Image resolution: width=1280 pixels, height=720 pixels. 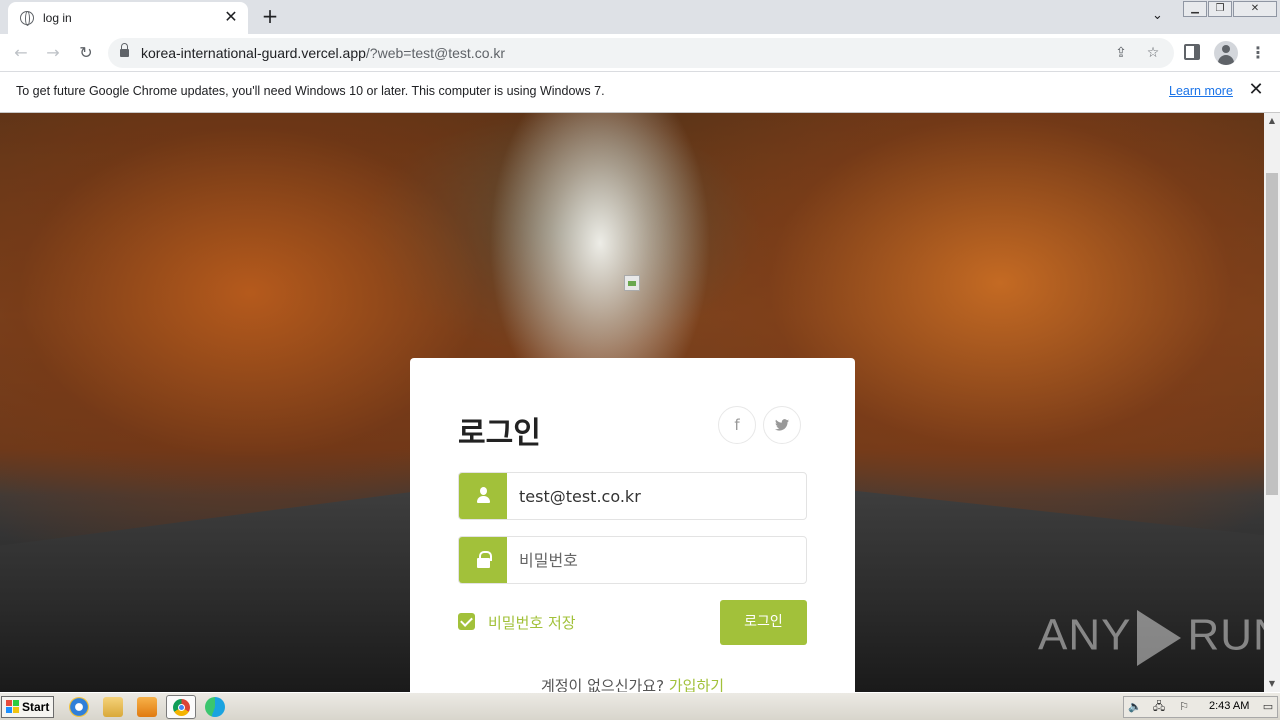 What do you see at coordinates (1201, 91) in the screenshot?
I see `learn-more-link: Learn more` at bounding box center [1201, 91].